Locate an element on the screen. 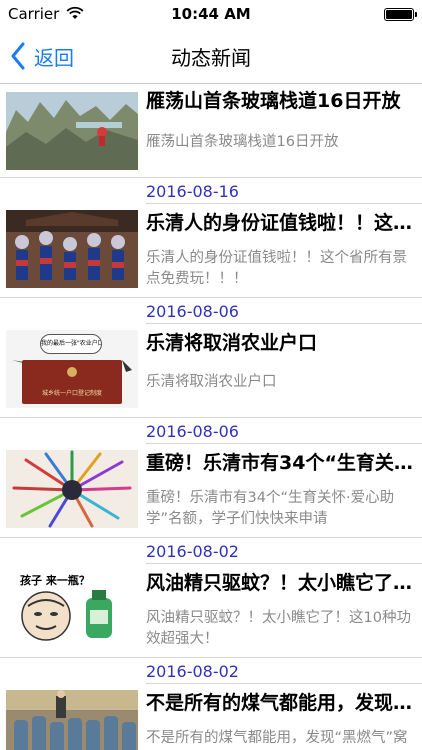 The height and width of the screenshot is (750, 422). clock: 10:44 AM is located at coordinates (211, 14).